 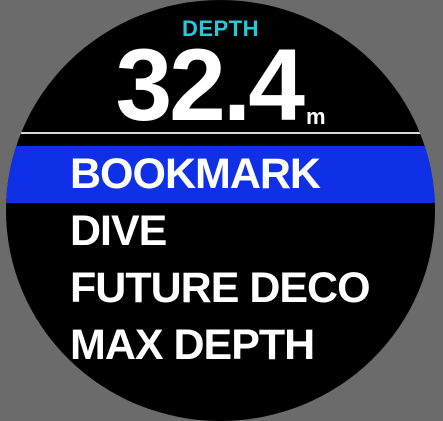 I want to click on menu-item-dive: DIVE, so click(x=220, y=231).